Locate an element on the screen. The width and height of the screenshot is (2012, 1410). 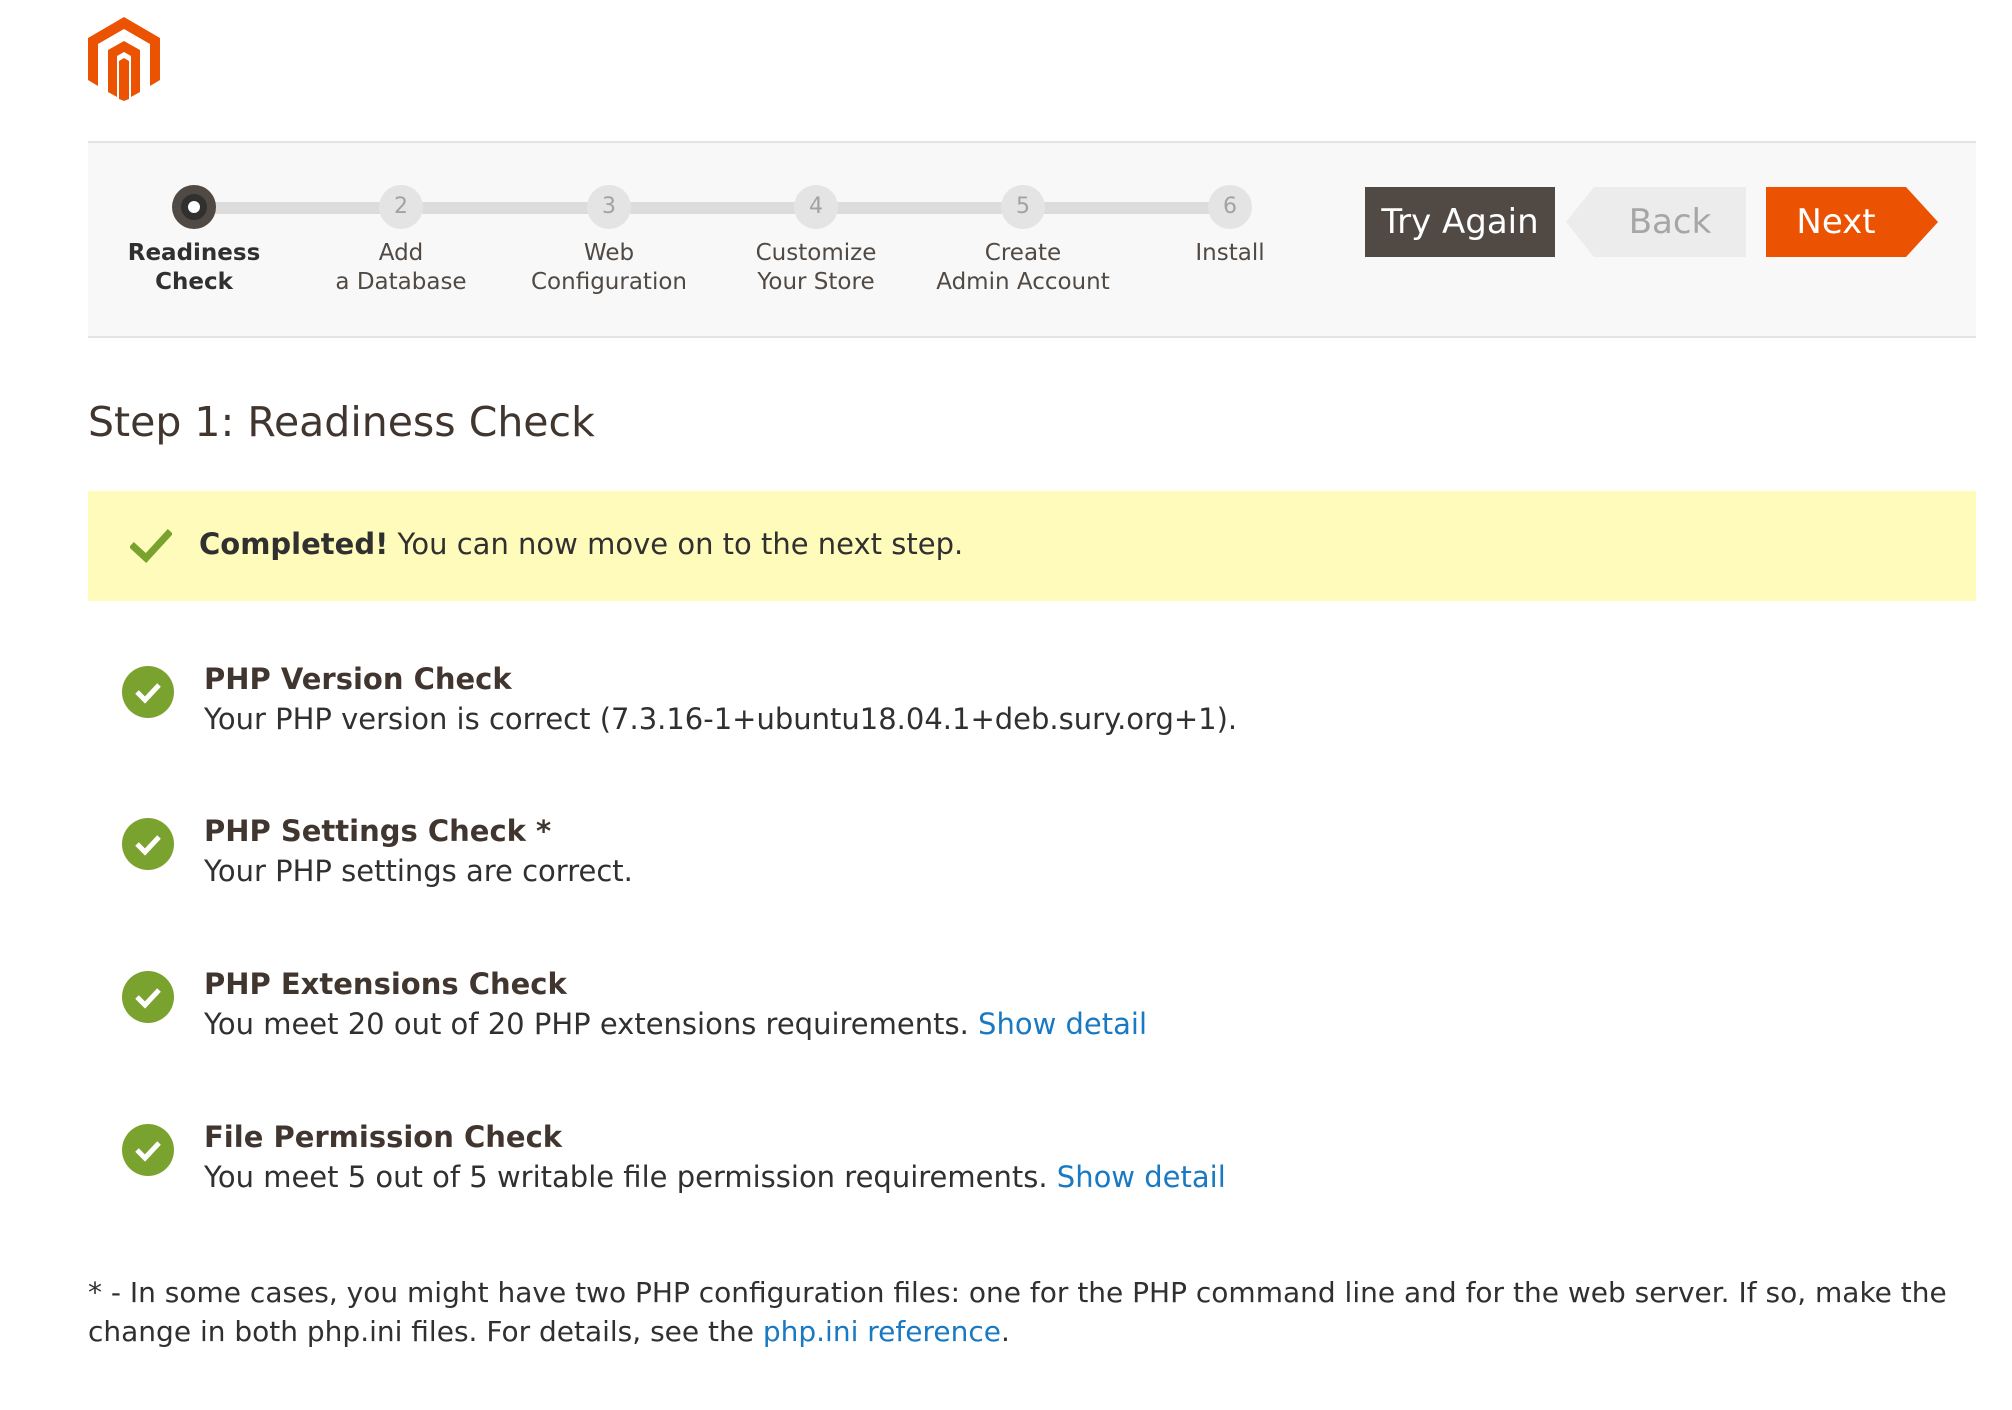
magento-logo is located at coordinates (124, 59).